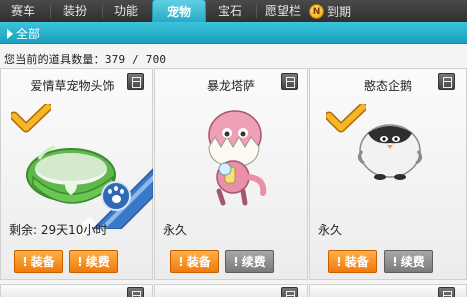 This screenshot has width=467, height=297. What do you see at coordinates (75, 11) in the screenshot?
I see `tab-outfit: 装扮` at bounding box center [75, 11].